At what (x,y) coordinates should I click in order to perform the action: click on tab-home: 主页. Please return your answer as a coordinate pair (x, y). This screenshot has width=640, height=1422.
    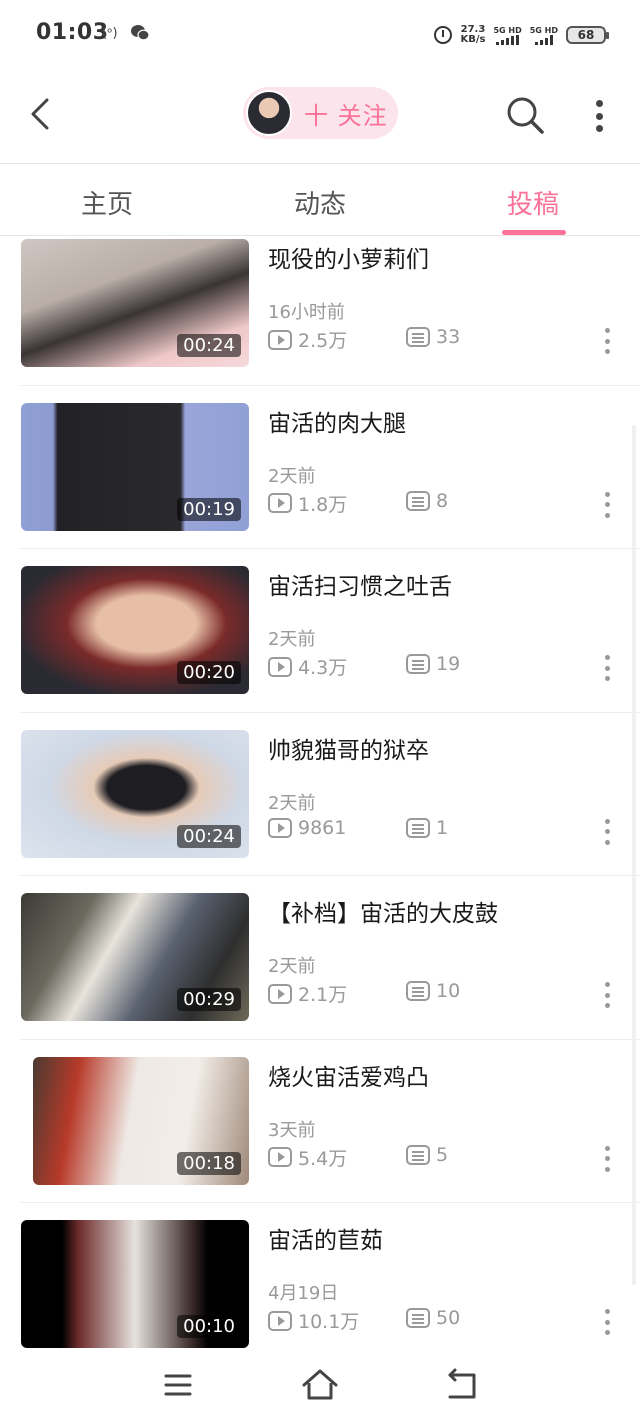
    Looking at the image, I should click on (107, 202).